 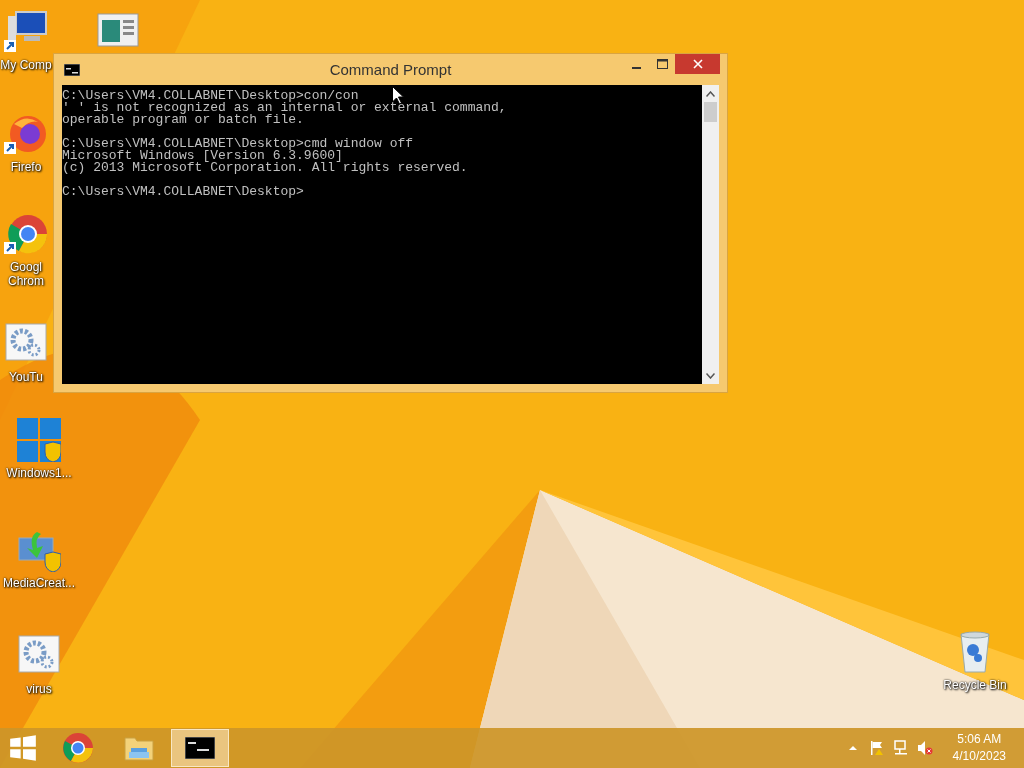 I want to click on console-line: C:\Users\VM4.COLLABNET\Desktop>, so click(x=183, y=192).